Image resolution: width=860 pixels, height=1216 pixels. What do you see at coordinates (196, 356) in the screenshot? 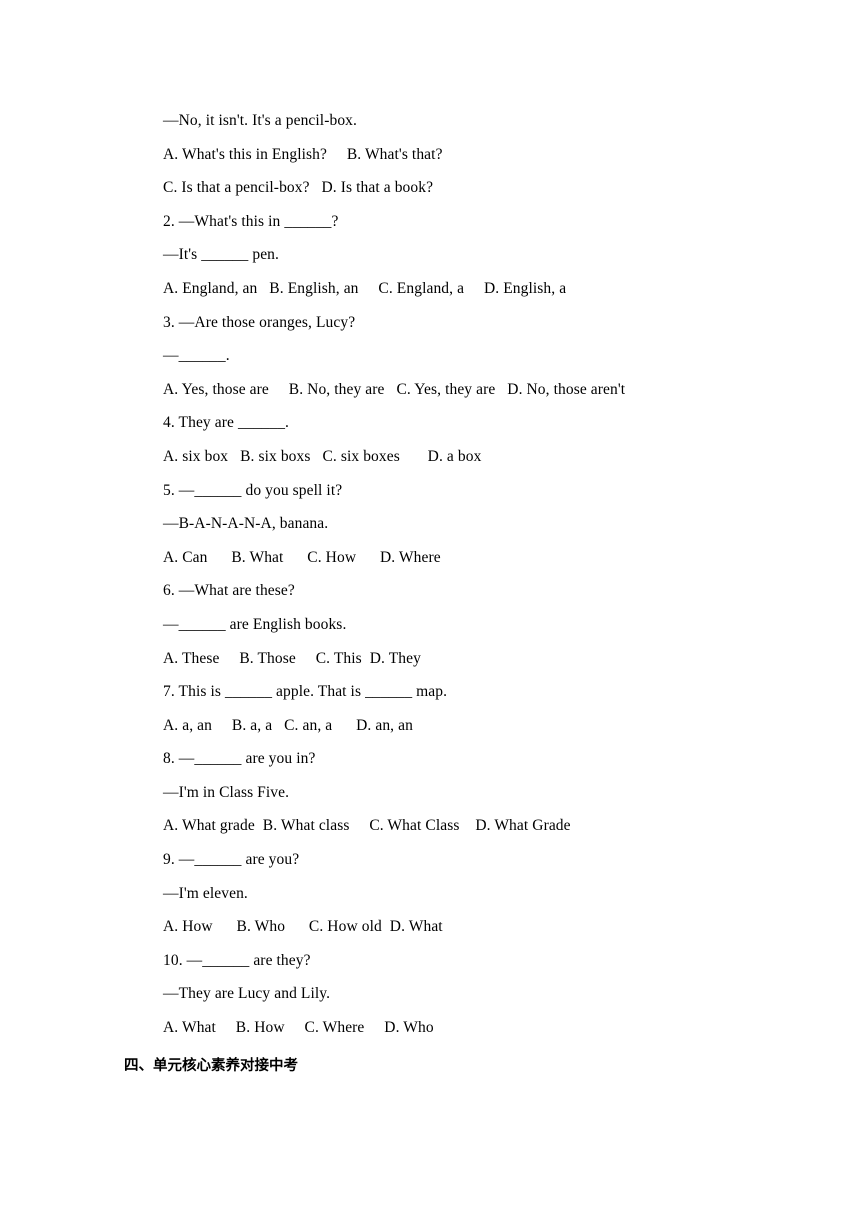
I see `text-line: —______.` at bounding box center [196, 356].